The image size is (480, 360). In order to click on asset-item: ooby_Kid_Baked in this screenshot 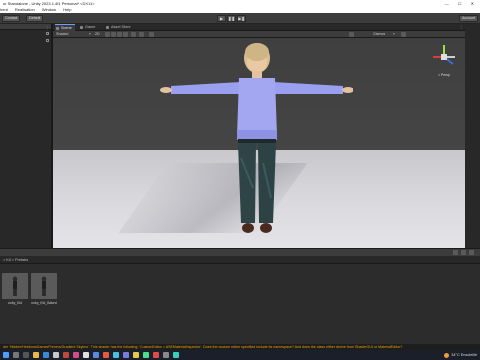, I will do `click(44, 289)`.